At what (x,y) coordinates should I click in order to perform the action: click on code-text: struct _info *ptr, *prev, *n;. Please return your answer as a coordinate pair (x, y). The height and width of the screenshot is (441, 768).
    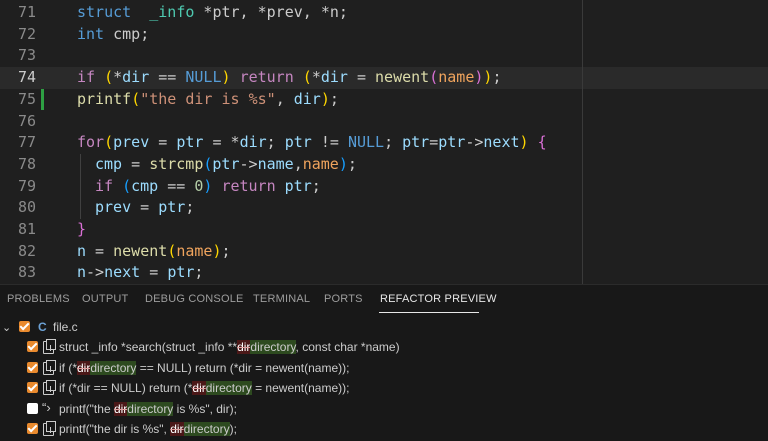
    Looking at the image, I should click on (212, 12).